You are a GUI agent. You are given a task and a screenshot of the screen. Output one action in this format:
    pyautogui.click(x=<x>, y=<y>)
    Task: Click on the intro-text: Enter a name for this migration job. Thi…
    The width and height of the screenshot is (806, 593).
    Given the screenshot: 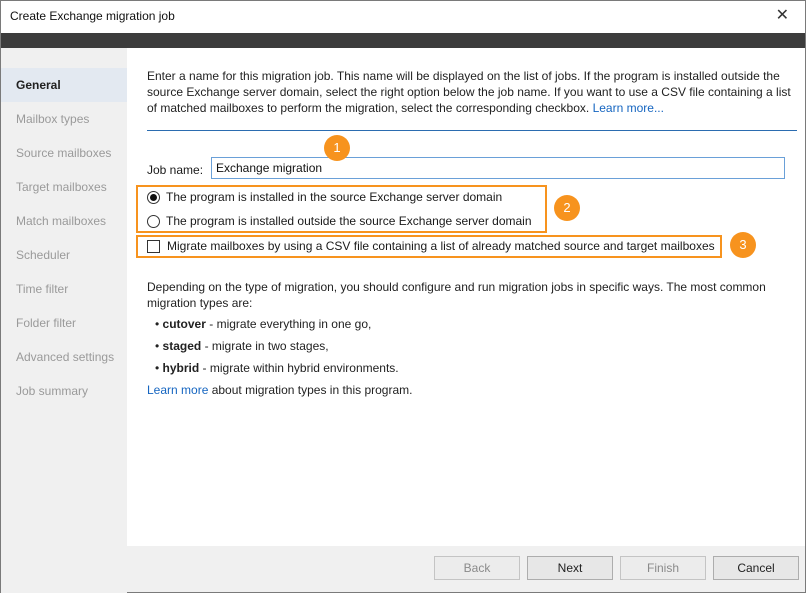 What is the action you would take?
    pyautogui.click(x=469, y=92)
    